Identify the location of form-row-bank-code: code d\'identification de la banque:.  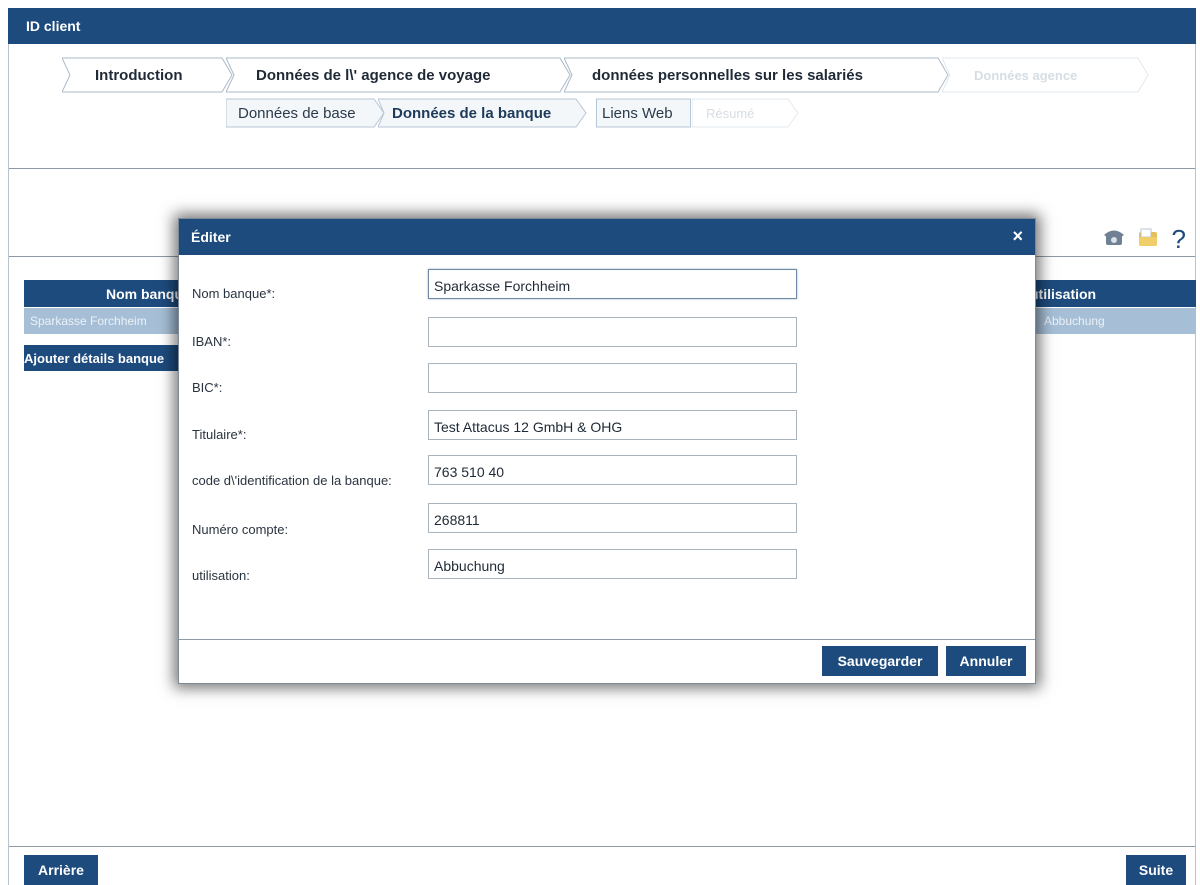
(607, 475).